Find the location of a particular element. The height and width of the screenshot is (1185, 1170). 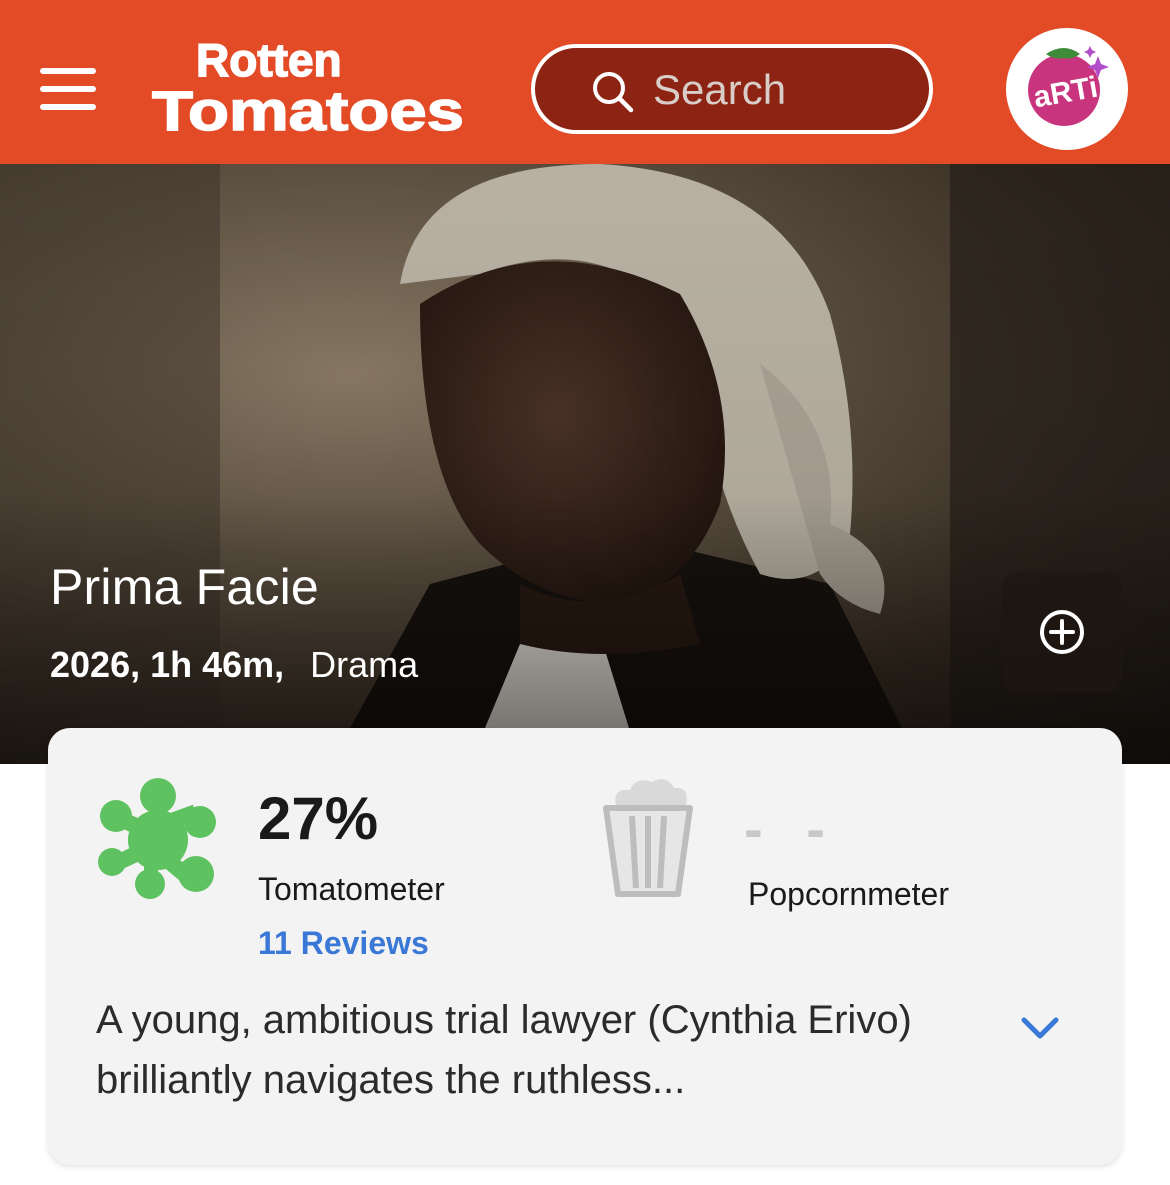

reviews-link: 11 Reviews is located at coordinates (343, 943).